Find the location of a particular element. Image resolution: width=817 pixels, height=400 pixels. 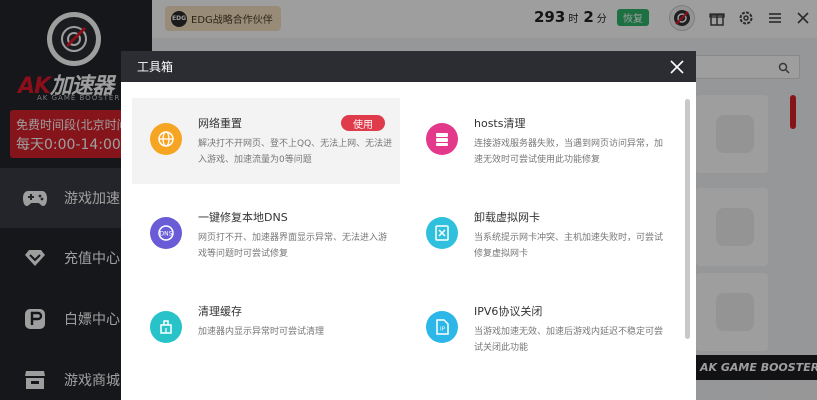

close-icon is located at coordinates (677, 67).